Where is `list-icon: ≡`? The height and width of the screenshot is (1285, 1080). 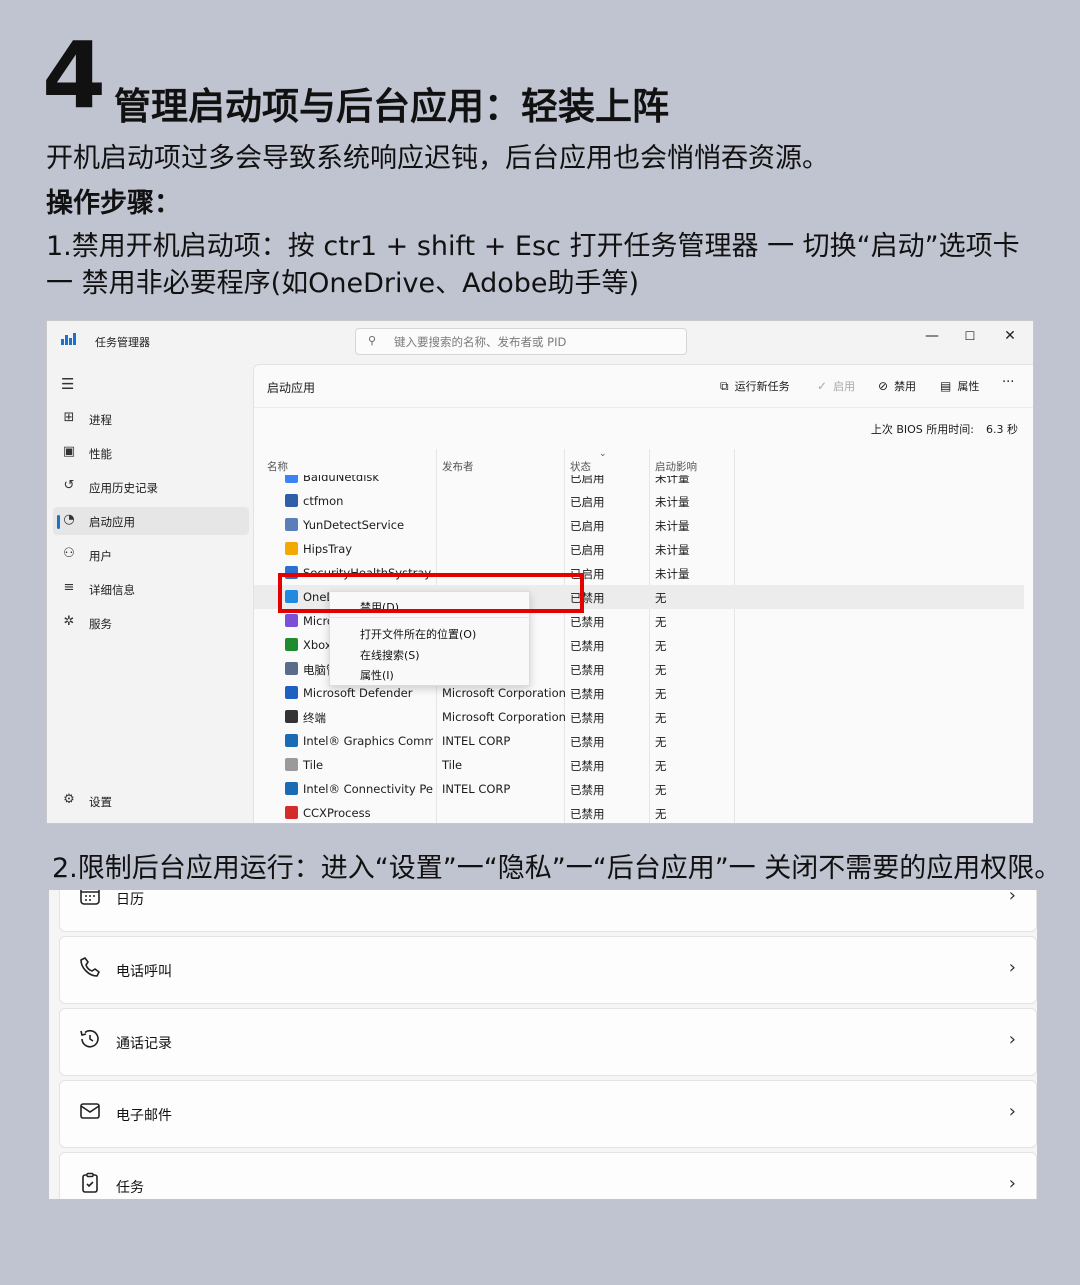 list-icon: ≡ is located at coordinates (69, 587).